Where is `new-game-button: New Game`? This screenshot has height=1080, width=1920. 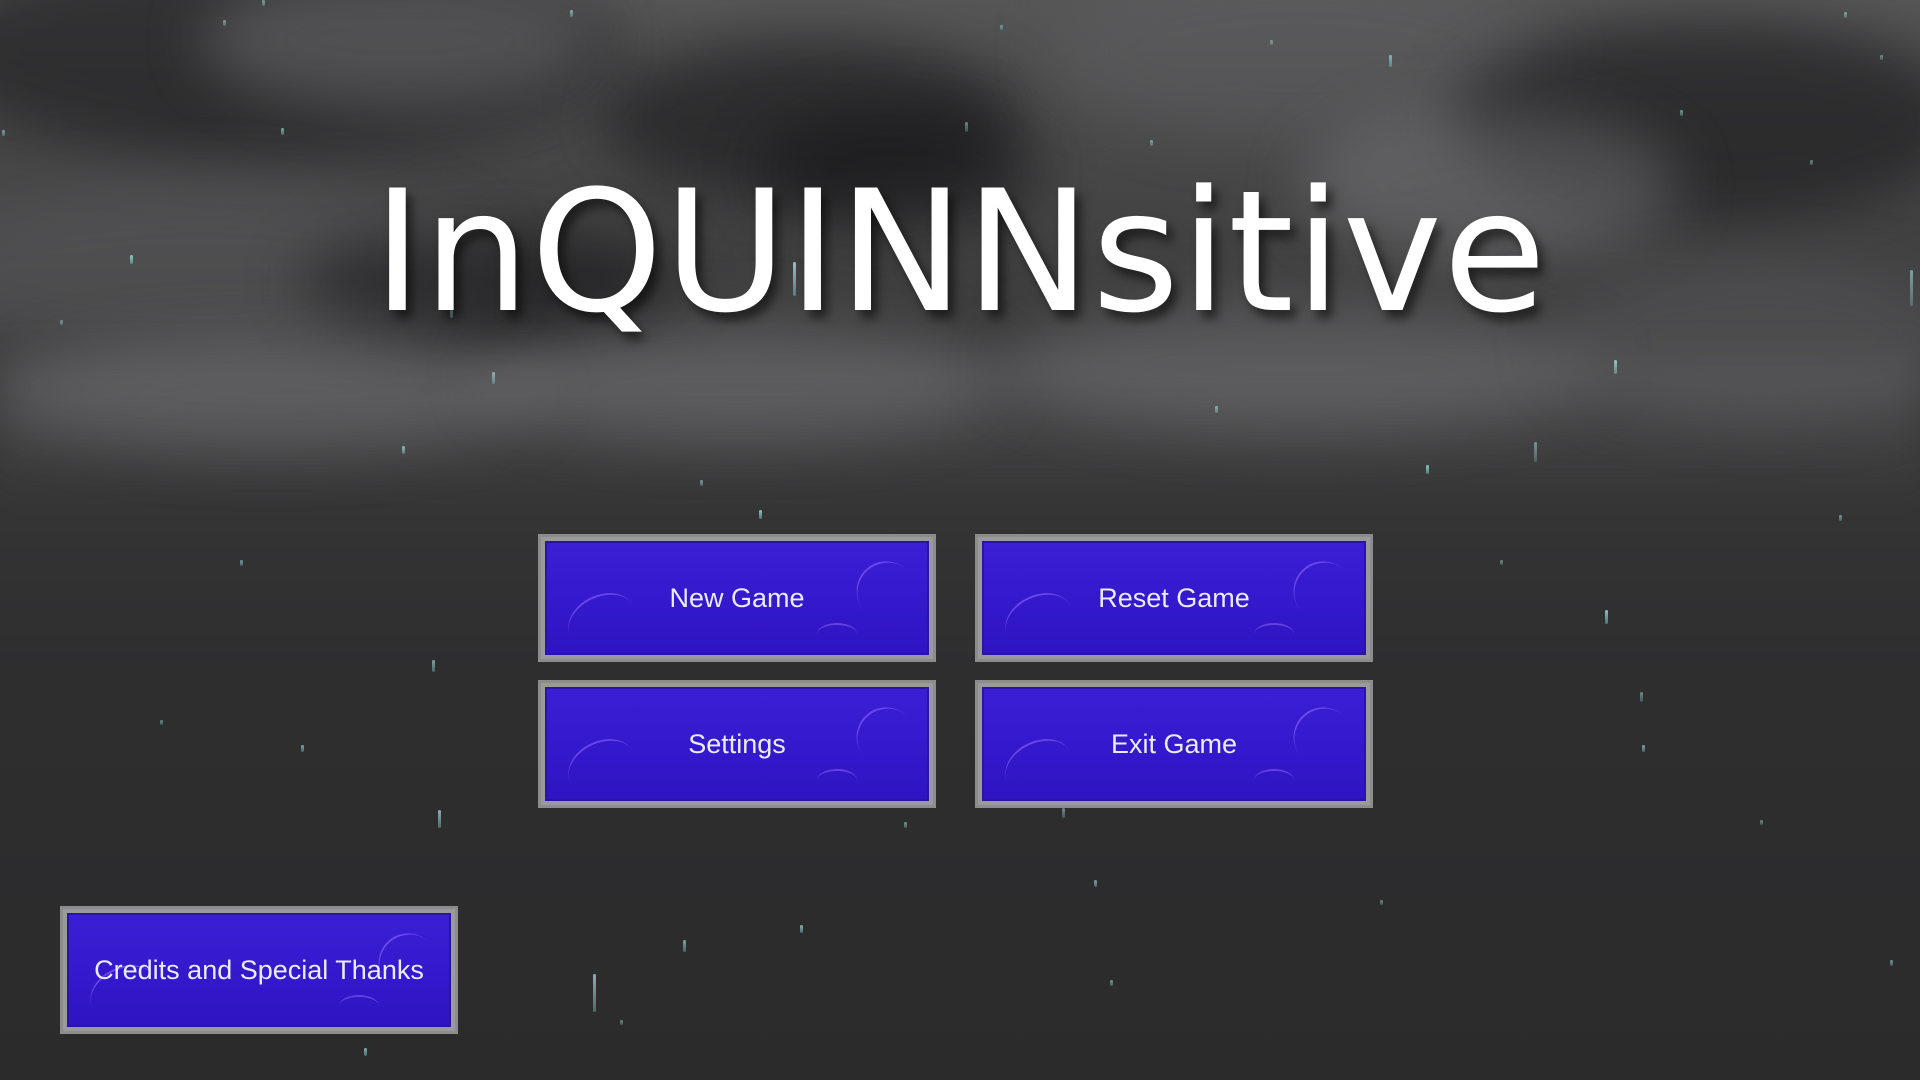
new-game-button: New Game is located at coordinates (737, 598).